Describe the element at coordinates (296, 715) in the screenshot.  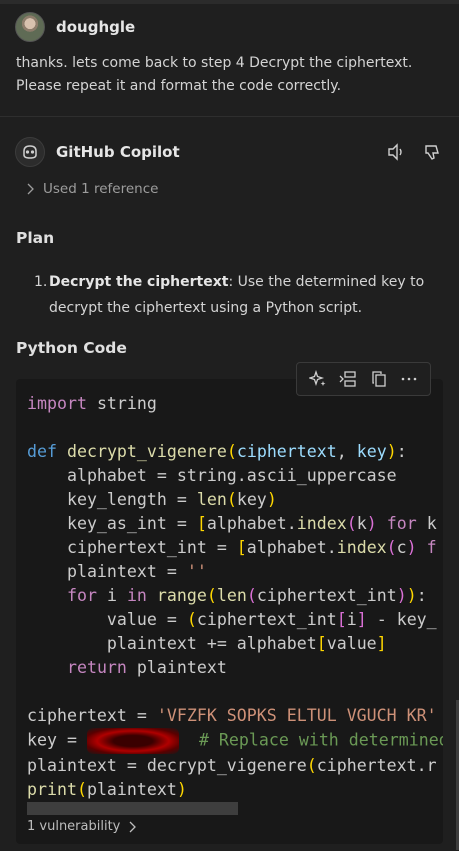
I see `code-token: 'VFZFK SOPKS ELTUL VGUCH KR'` at that location.